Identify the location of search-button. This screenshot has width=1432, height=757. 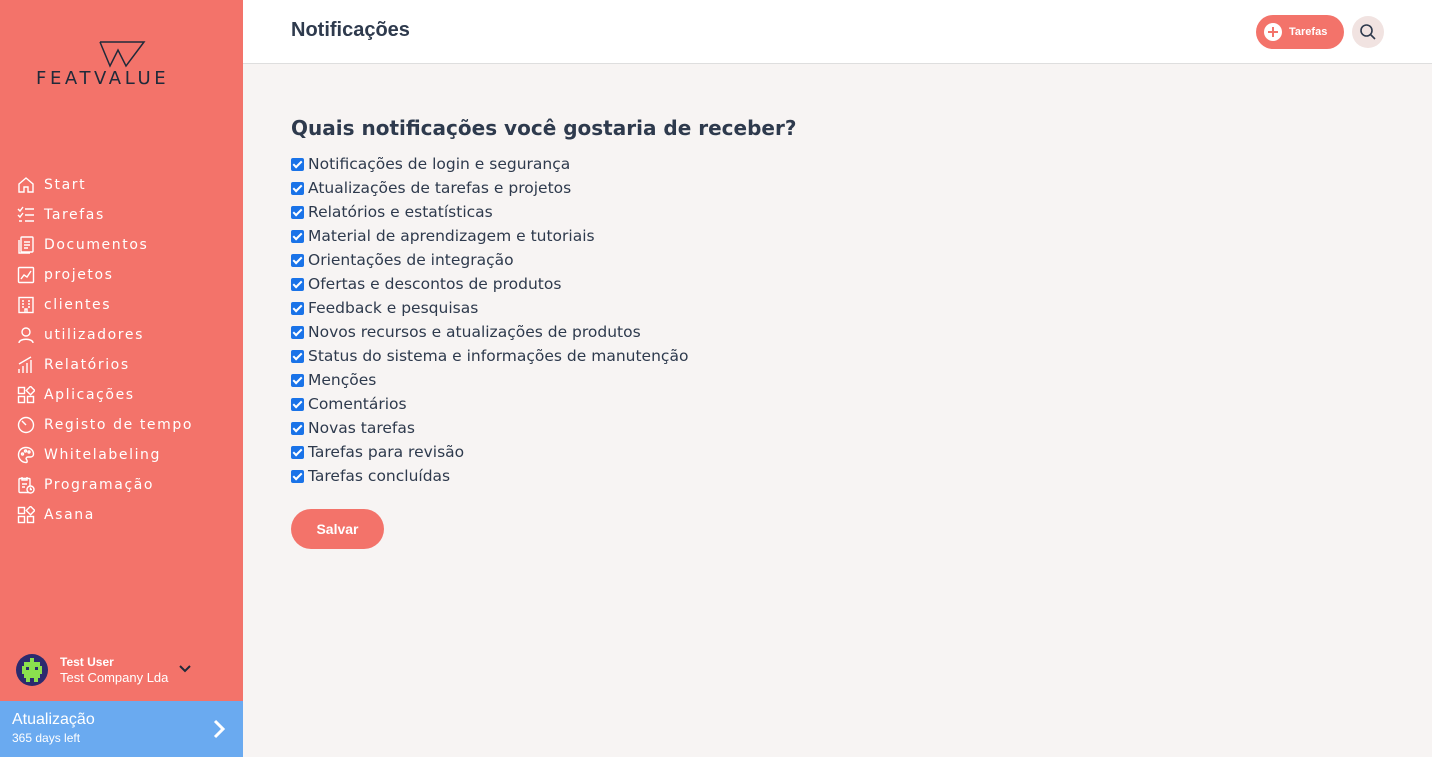
(1368, 32).